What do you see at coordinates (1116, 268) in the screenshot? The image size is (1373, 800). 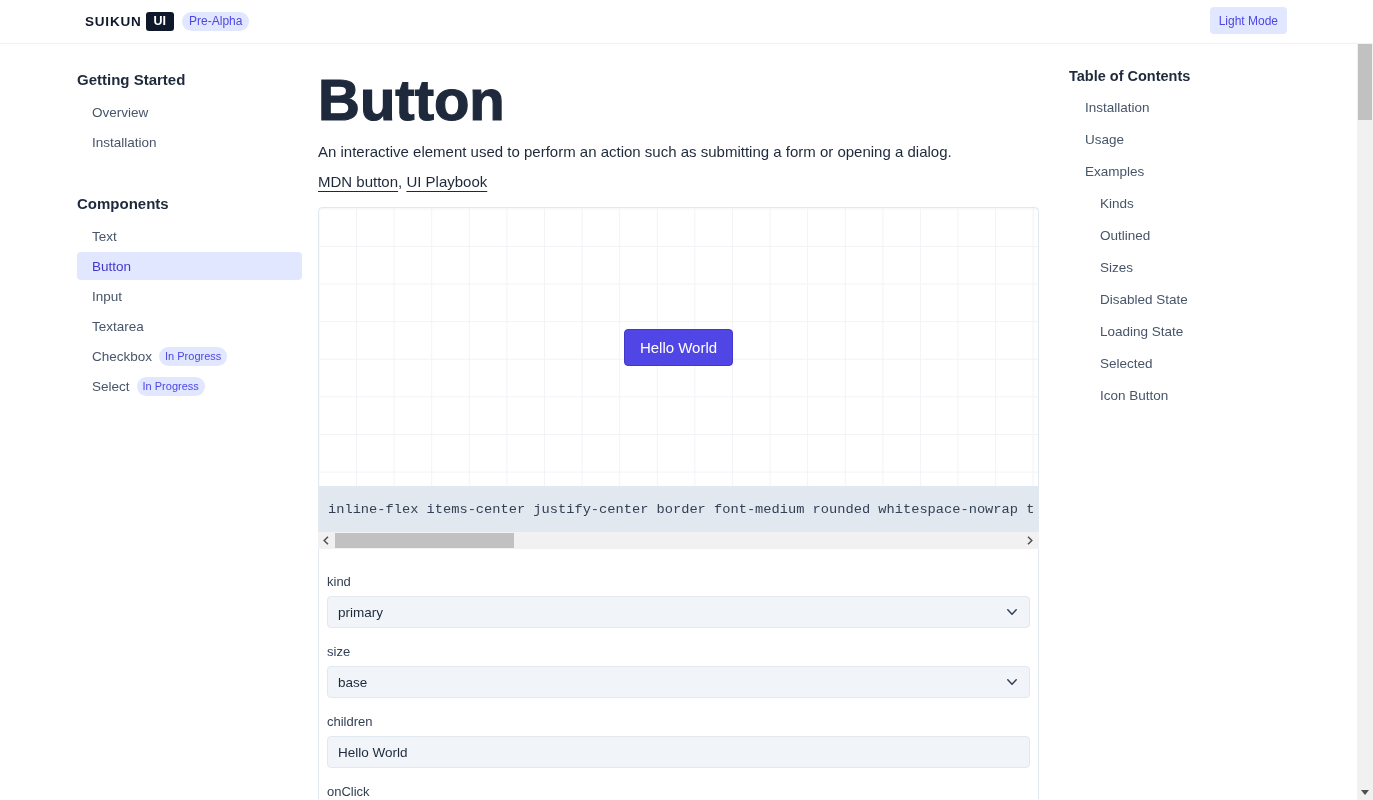 I see `toc-link: Sizes` at bounding box center [1116, 268].